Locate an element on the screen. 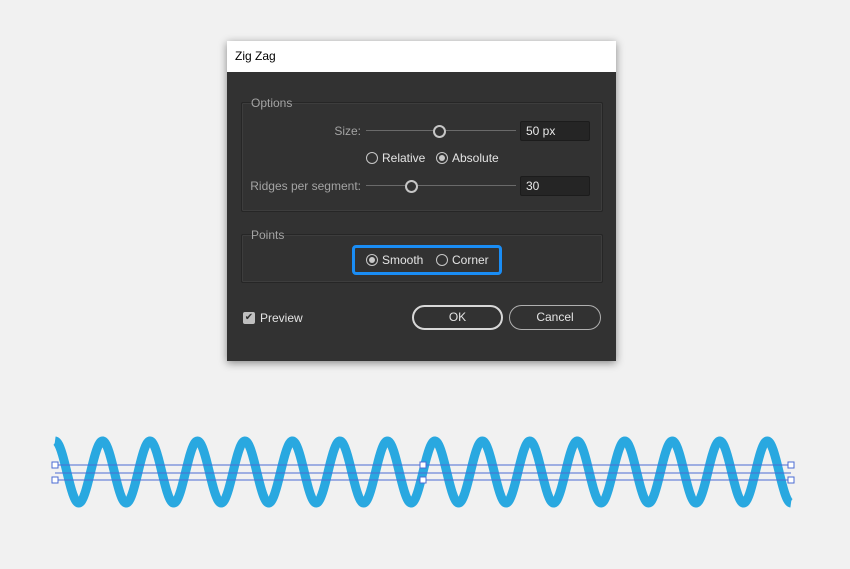 The width and height of the screenshot is (850, 569). handle-top-center is located at coordinates (423, 465).